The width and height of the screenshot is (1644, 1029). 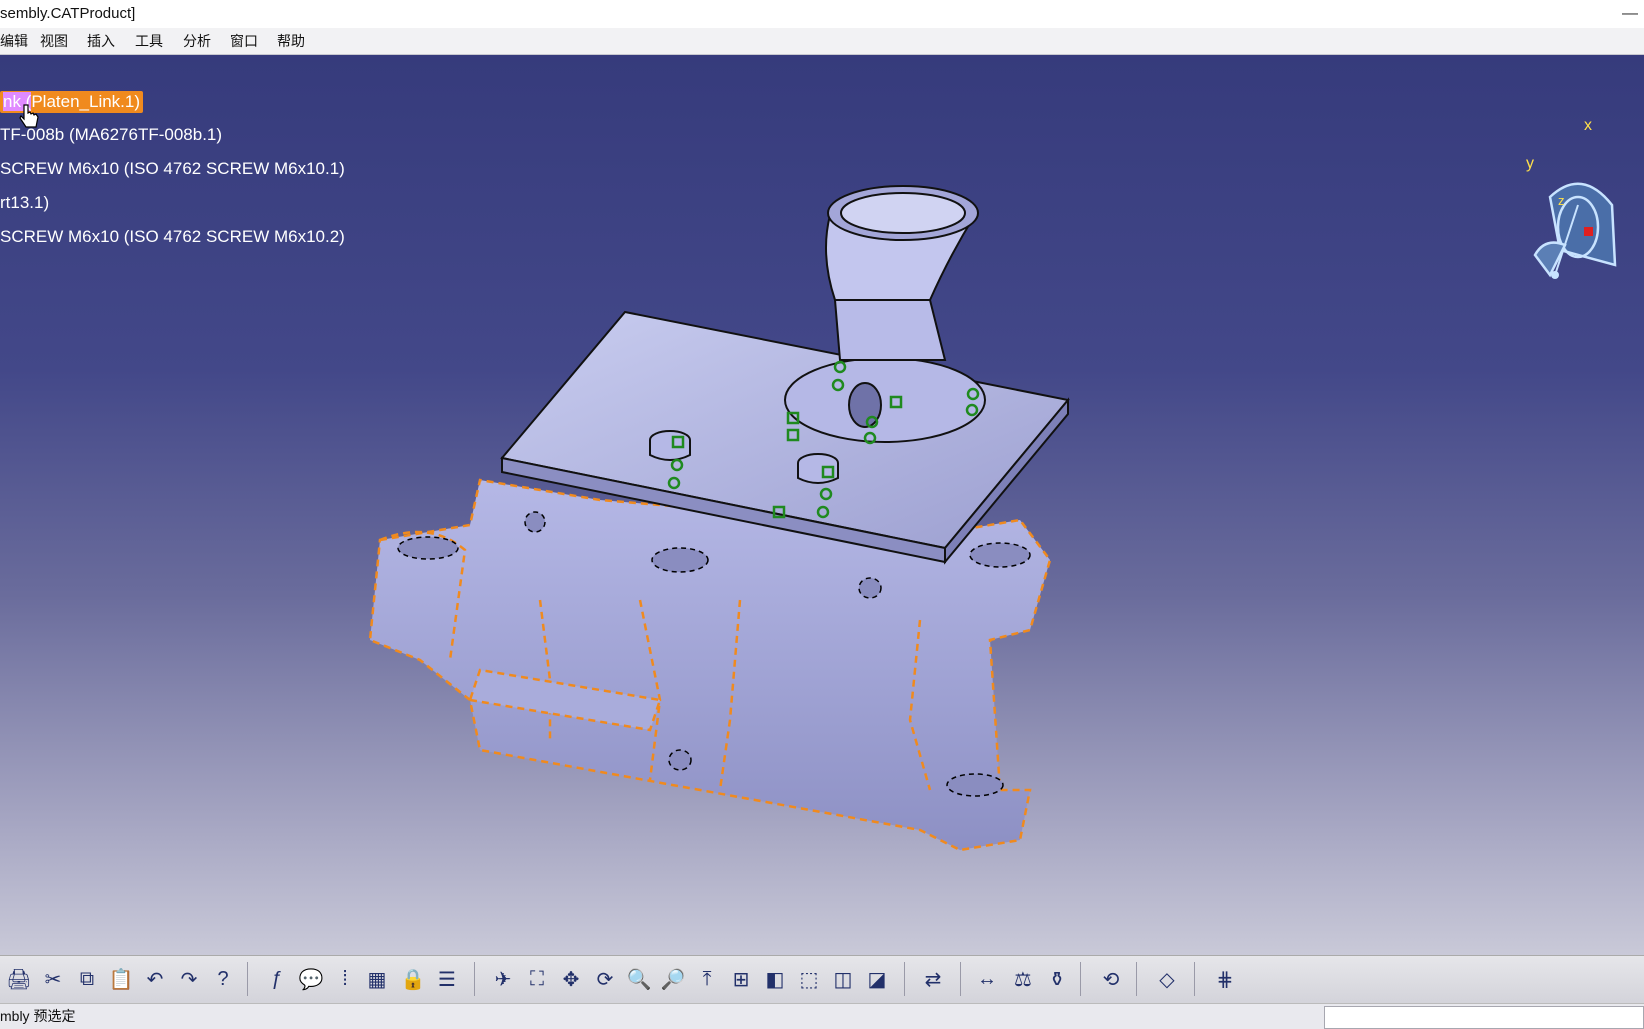 I want to click on menu-bar: 编辑 视图 插入 工具 分析 窗口 帮助, so click(x=822, y=41).